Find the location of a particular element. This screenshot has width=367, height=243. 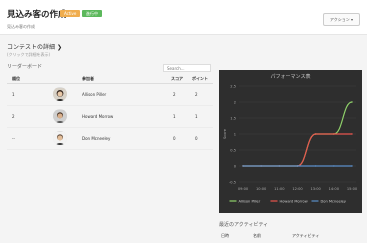

breadcrumb: 見込み客の作成 is located at coordinates (21, 27).